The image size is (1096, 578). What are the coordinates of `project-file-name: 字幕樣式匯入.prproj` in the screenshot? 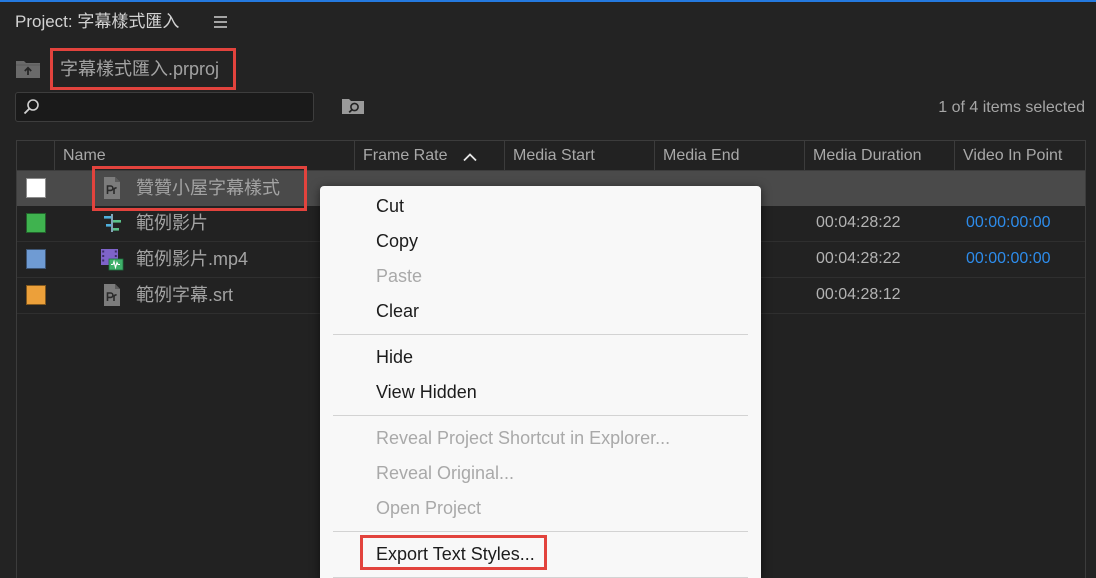 It's located at (140, 69).